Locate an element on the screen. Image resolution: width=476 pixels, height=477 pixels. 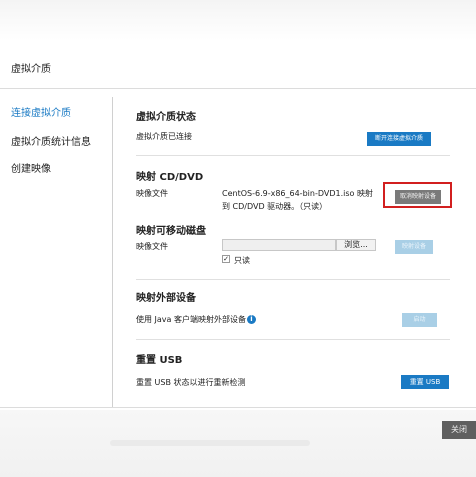
status-text: 虚拟介质已连接 is located at coordinates (164, 136).